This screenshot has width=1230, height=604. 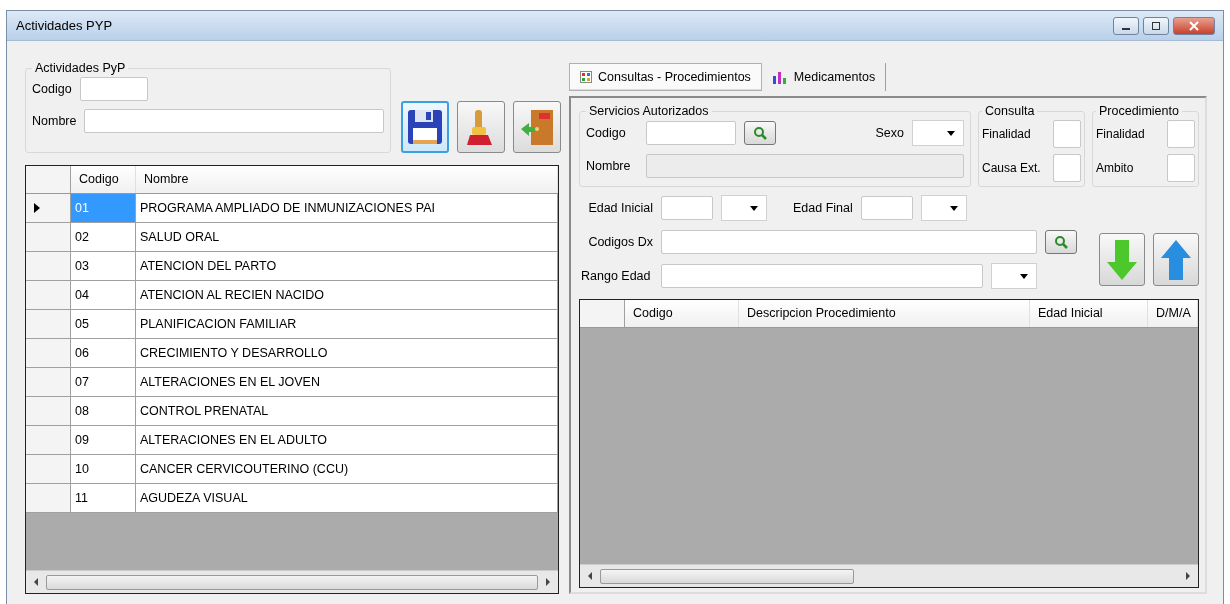 What do you see at coordinates (80, 68) in the screenshot?
I see `group-title: Actividades PyP` at bounding box center [80, 68].